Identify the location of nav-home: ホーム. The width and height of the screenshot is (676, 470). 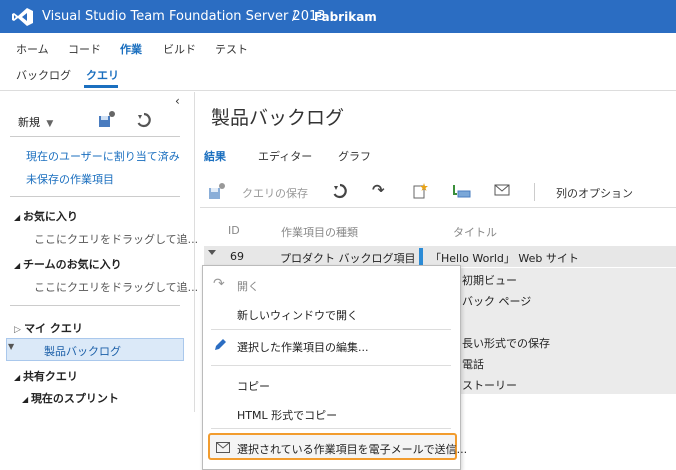
(32, 49).